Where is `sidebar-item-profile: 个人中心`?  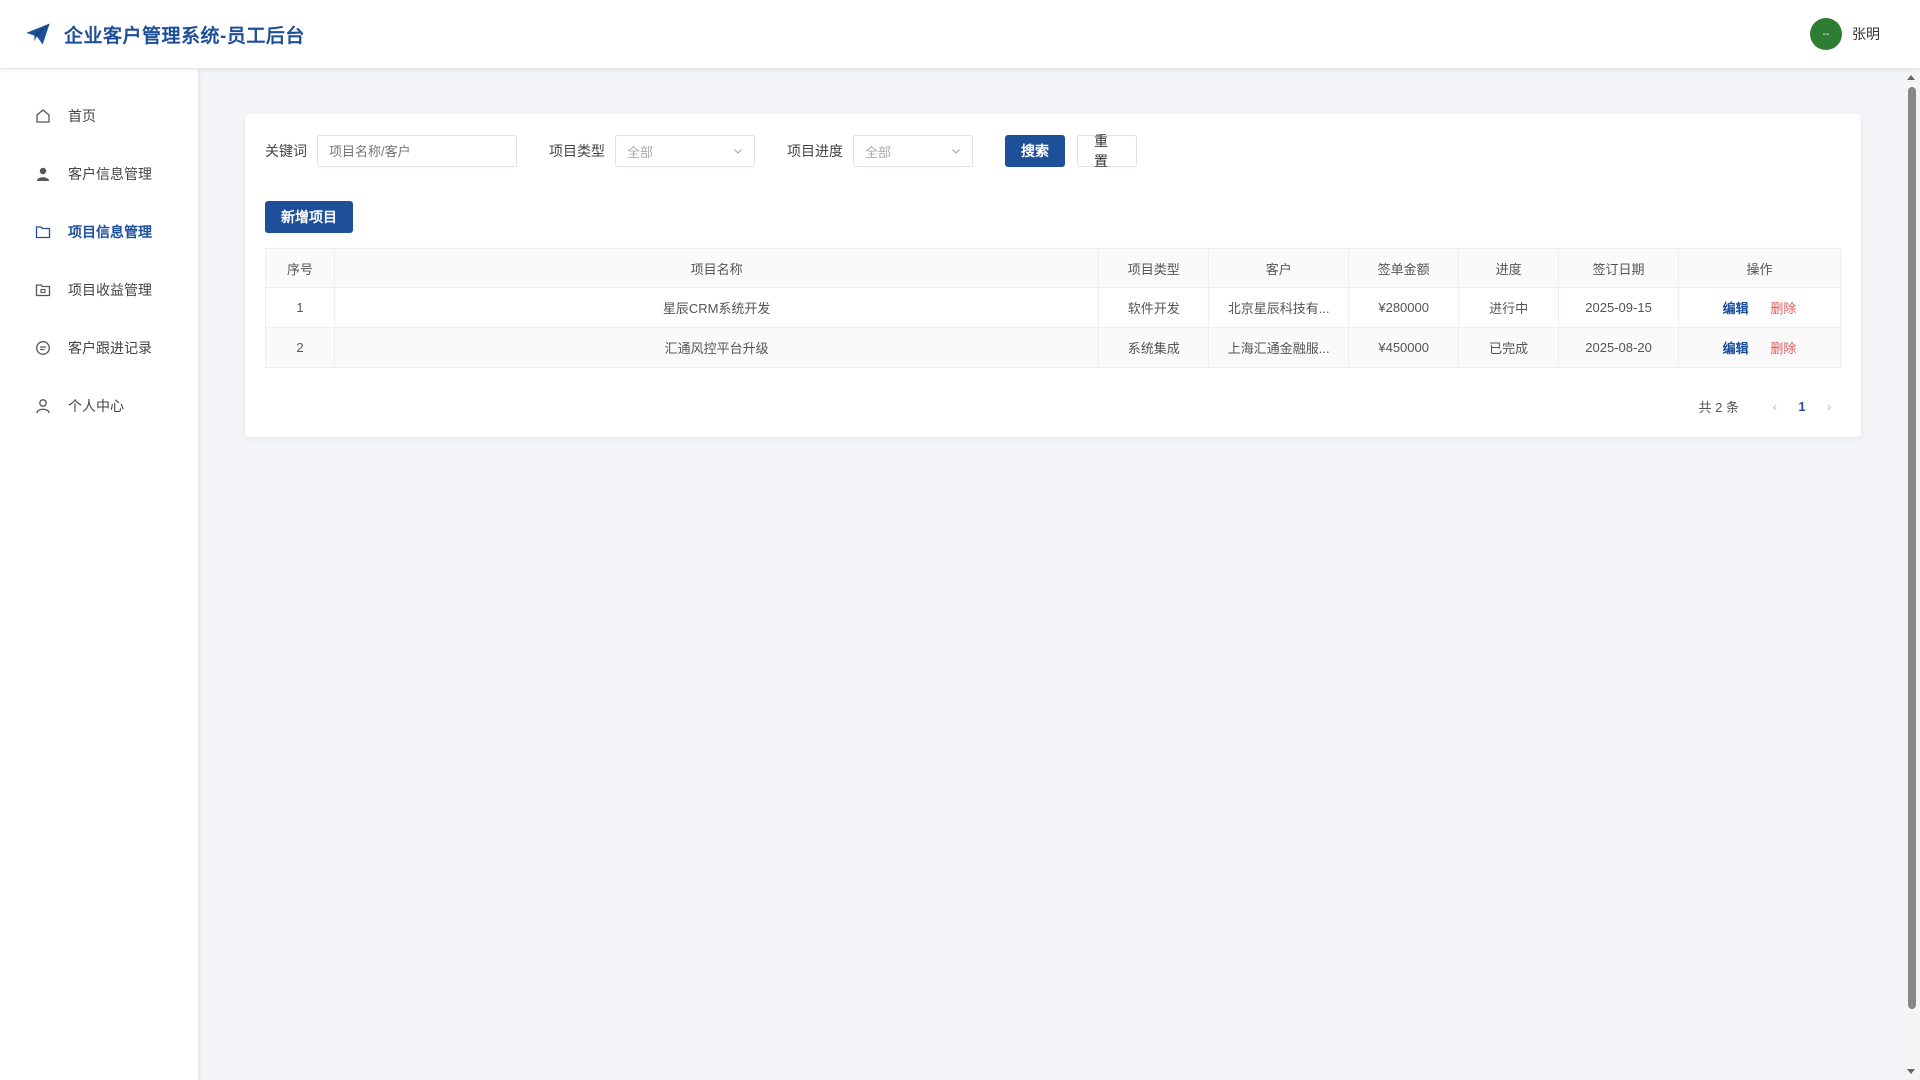 sidebar-item-profile: 个人中心 is located at coordinates (99, 406).